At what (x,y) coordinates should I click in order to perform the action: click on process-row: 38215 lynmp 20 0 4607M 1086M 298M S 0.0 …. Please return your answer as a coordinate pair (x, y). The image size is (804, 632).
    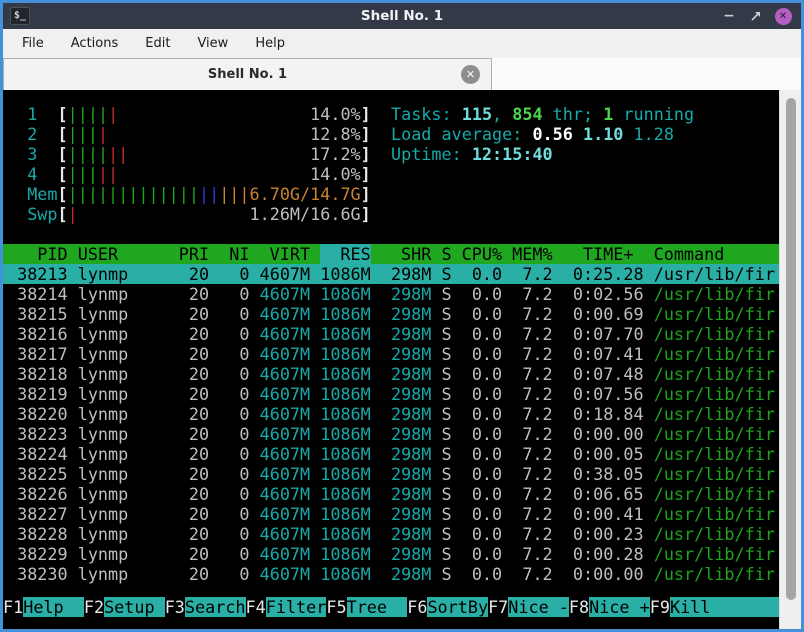
    Looking at the image, I should click on (391, 314).